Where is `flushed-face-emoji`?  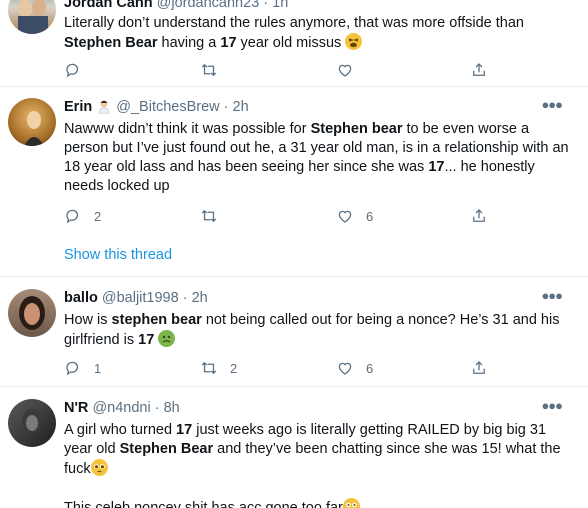
flushed-face-emoji is located at coordinates (351, 503).